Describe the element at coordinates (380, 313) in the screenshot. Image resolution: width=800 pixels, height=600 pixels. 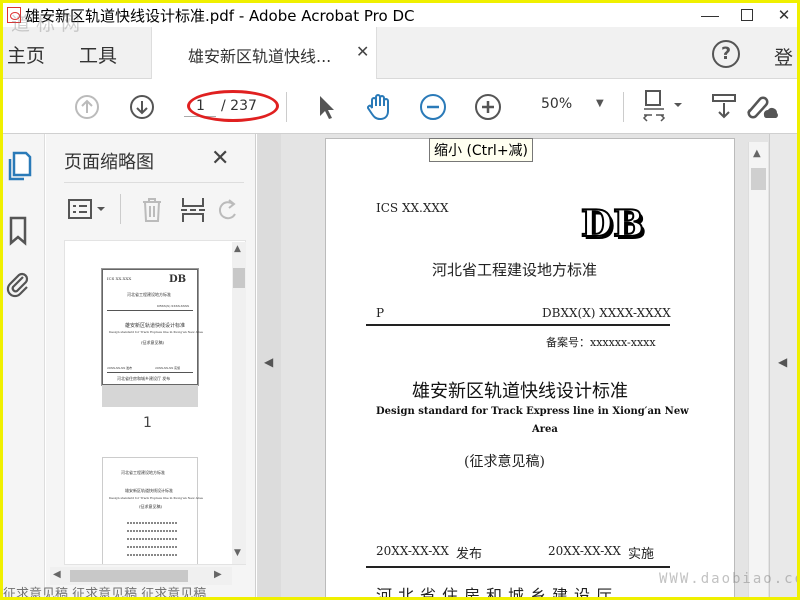
I see `page-p-class: P` at that location.